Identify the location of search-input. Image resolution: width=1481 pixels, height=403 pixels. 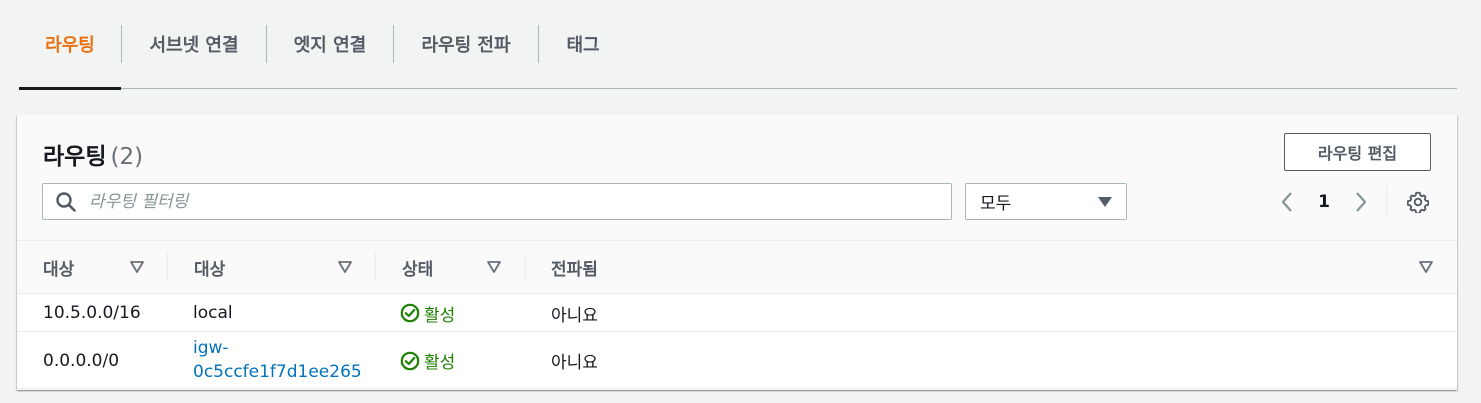
(489, 201).